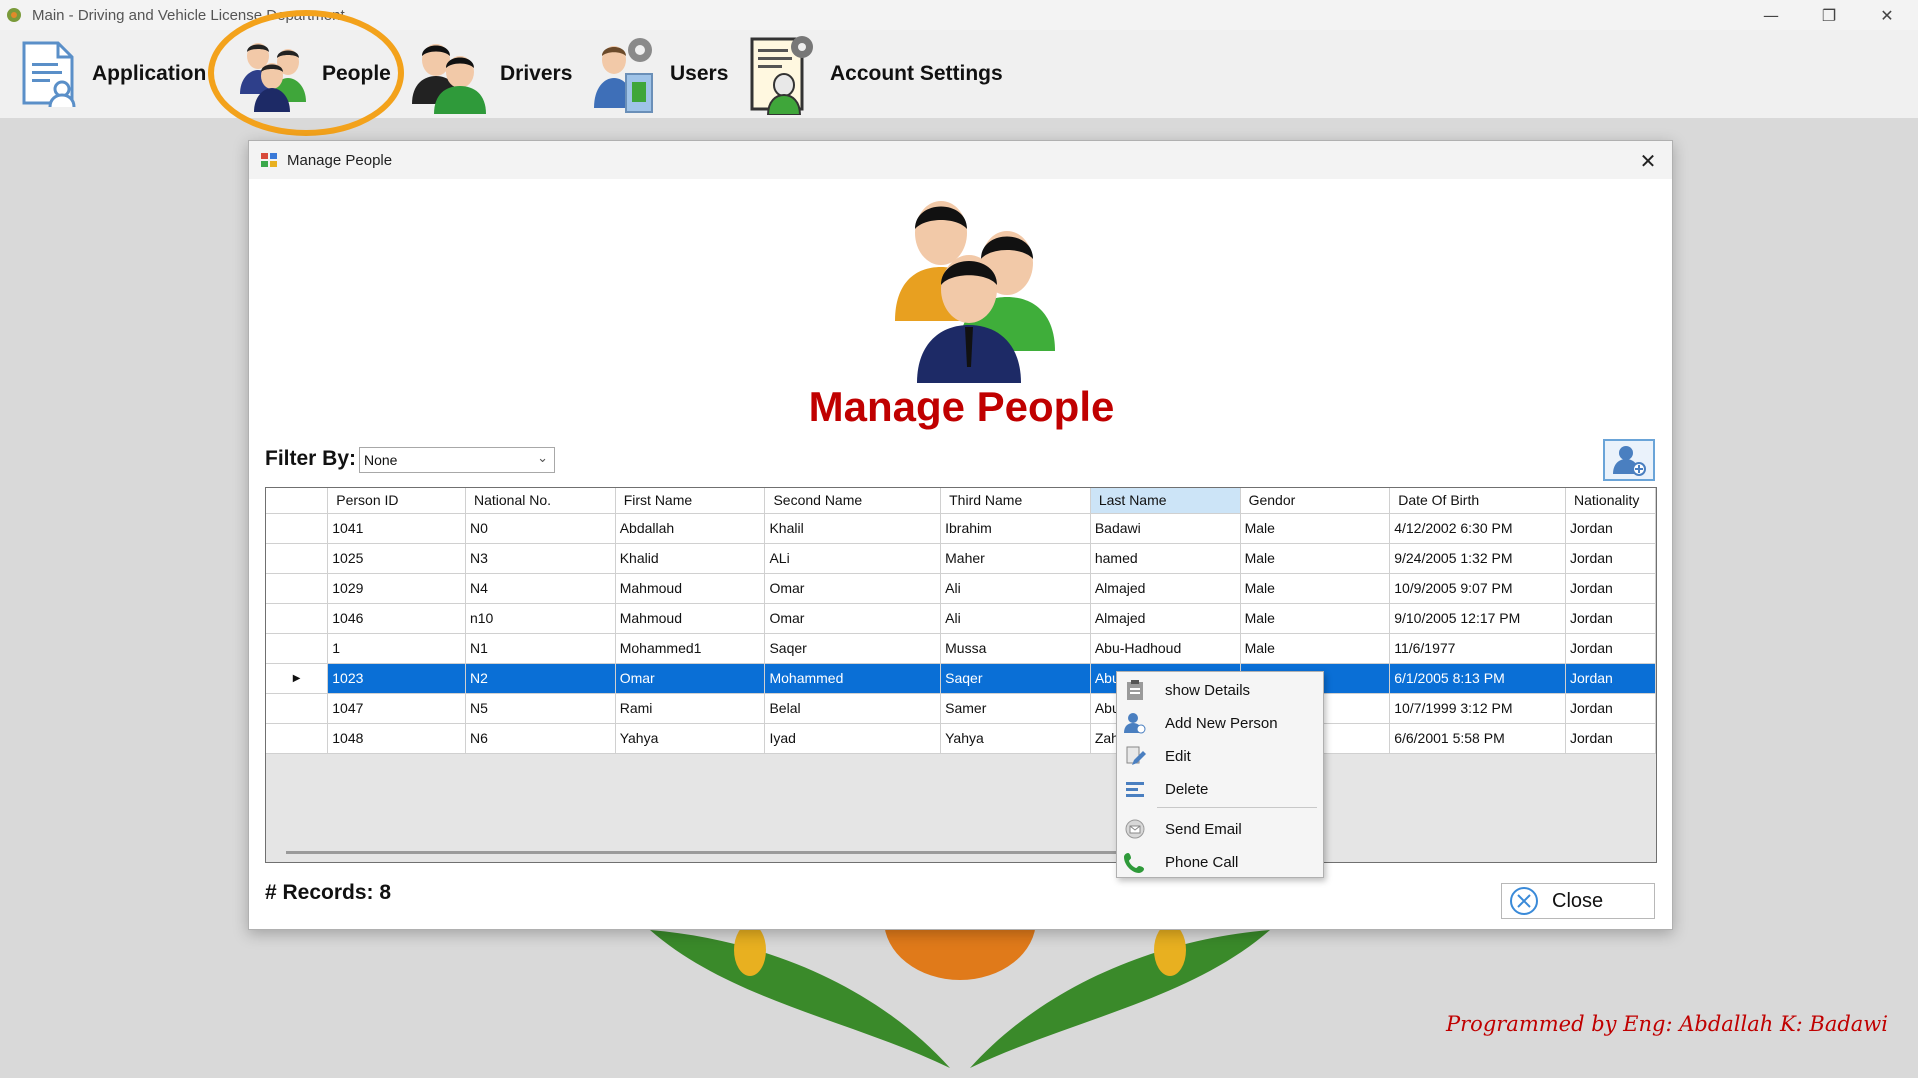 This screenshot has width=1918, height=1078. I want to click on table-cell: 10/7/1999 3:12 PM, so click(1478, 708).